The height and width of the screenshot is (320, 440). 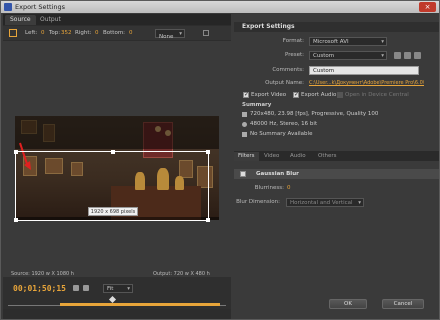 I want to click on playhead, so click(x=112, y=299).